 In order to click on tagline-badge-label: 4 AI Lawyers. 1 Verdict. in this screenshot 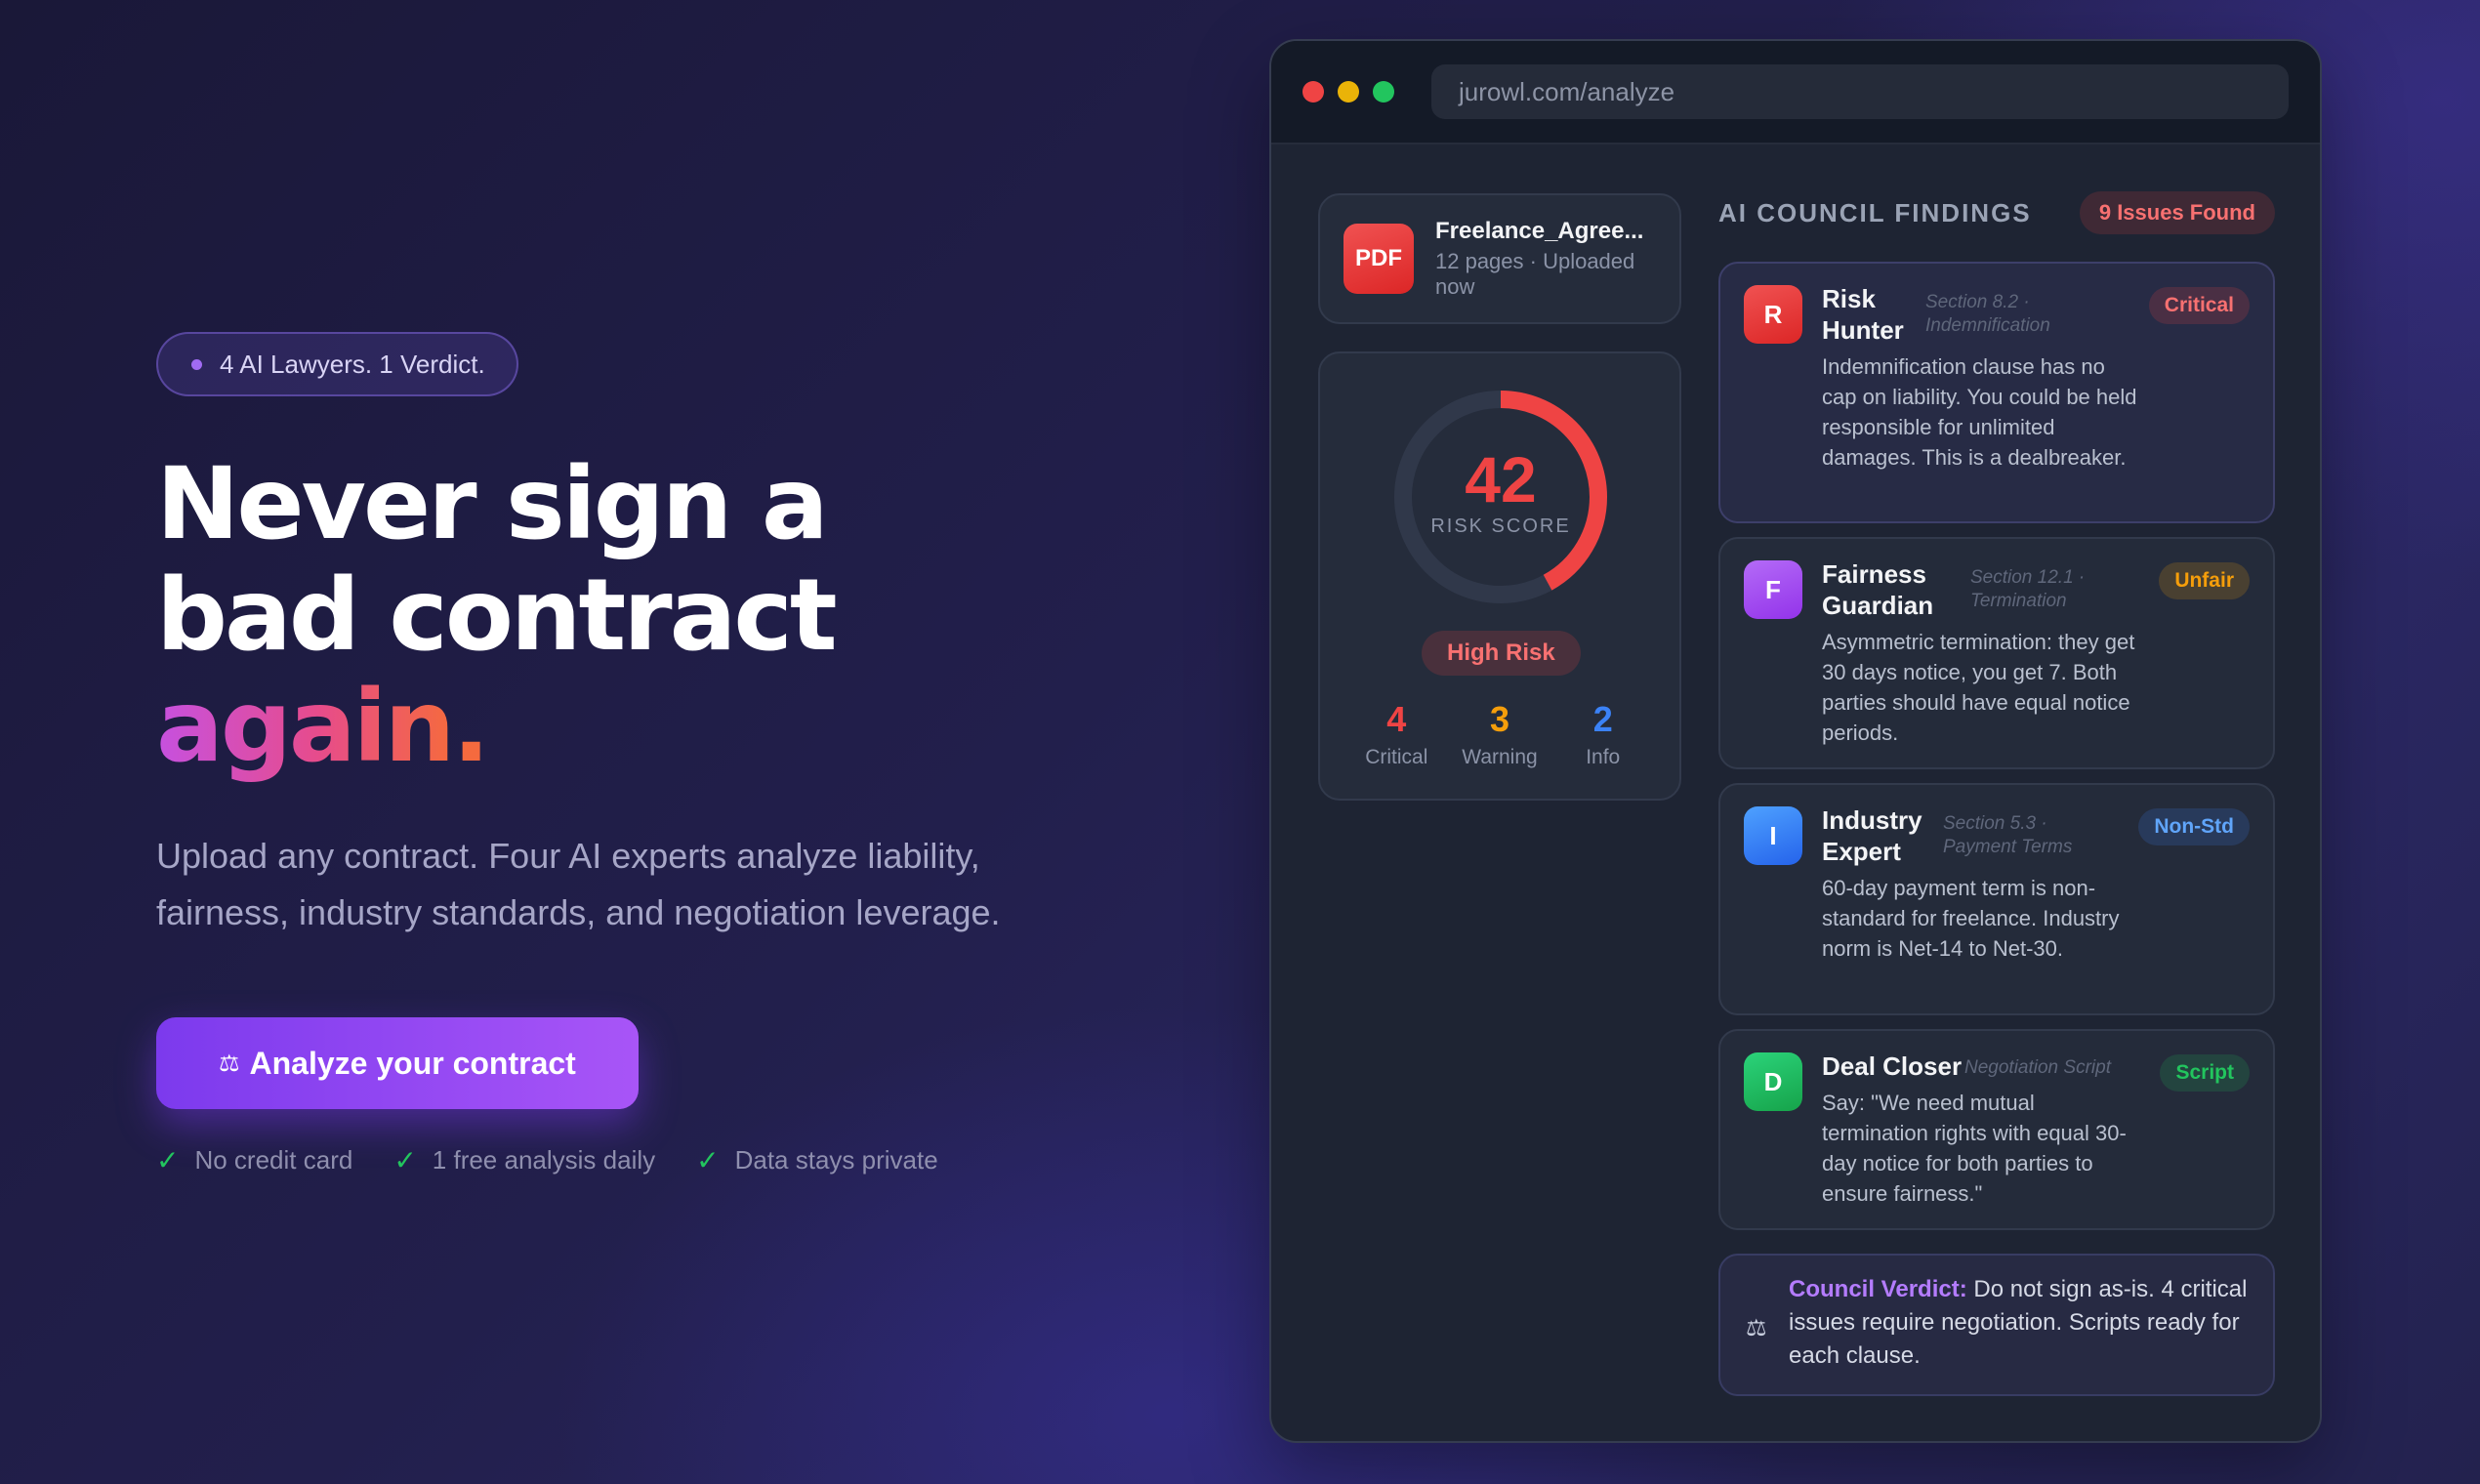, I will do `click(352, 364)`.